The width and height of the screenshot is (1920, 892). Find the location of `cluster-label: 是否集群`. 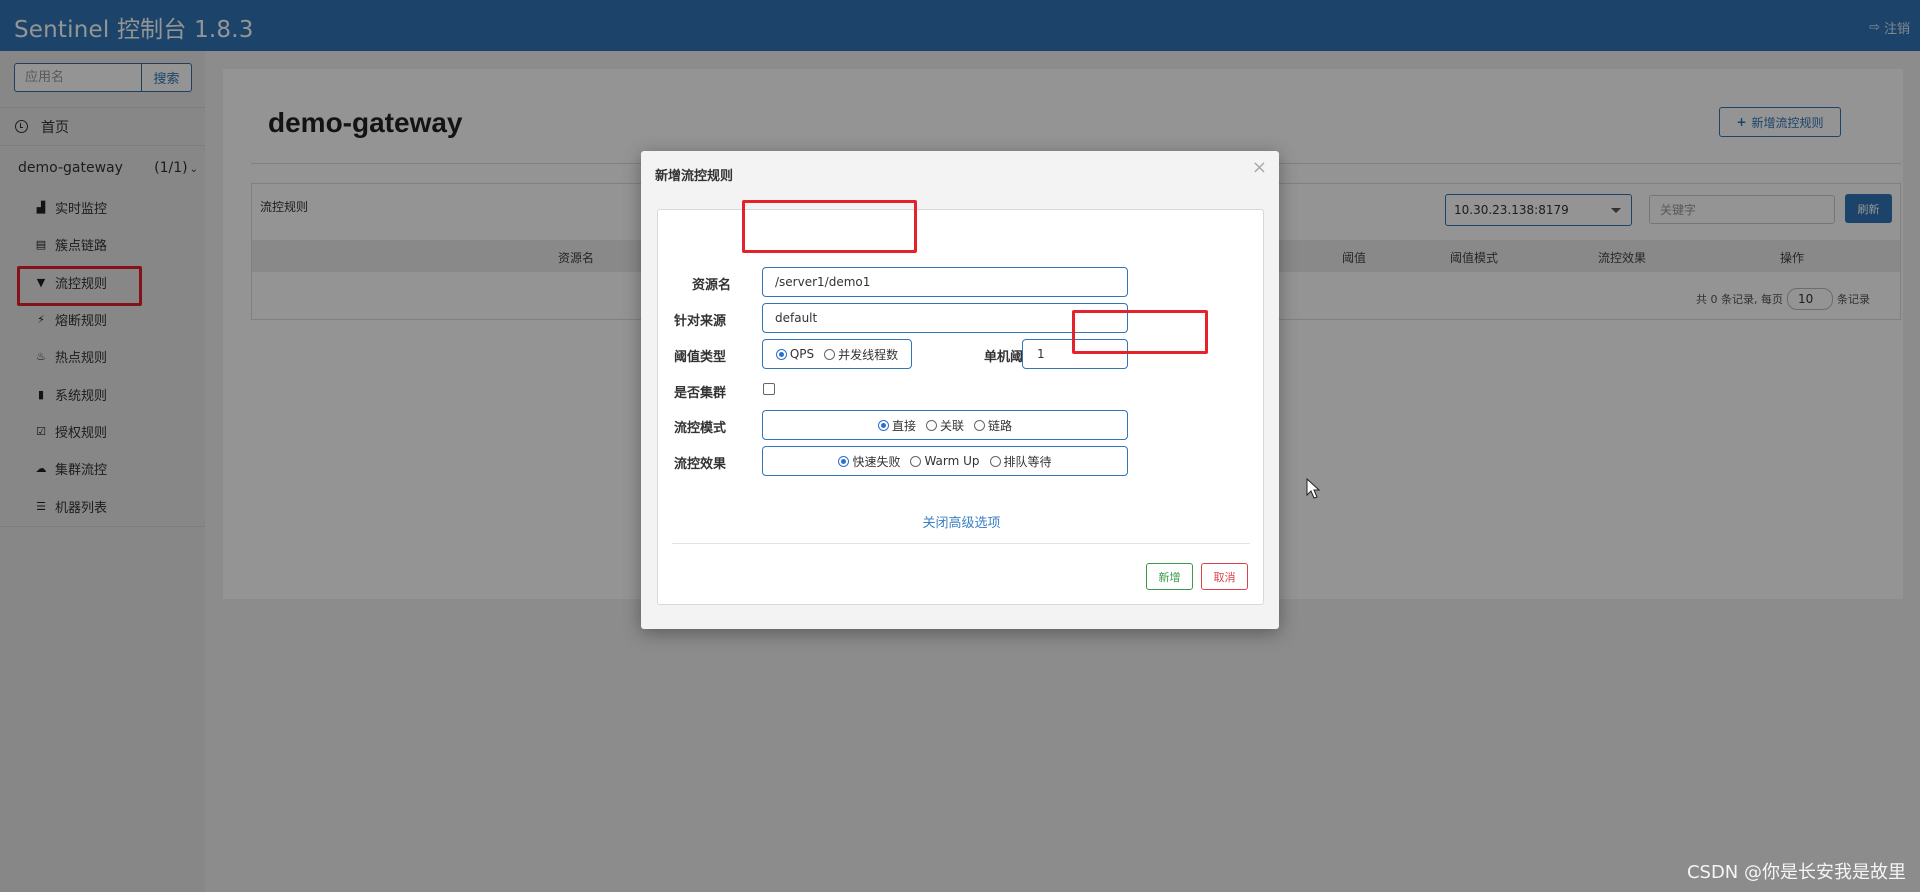

cluster-label: 是否集群 is located at coordinates (700, 393).